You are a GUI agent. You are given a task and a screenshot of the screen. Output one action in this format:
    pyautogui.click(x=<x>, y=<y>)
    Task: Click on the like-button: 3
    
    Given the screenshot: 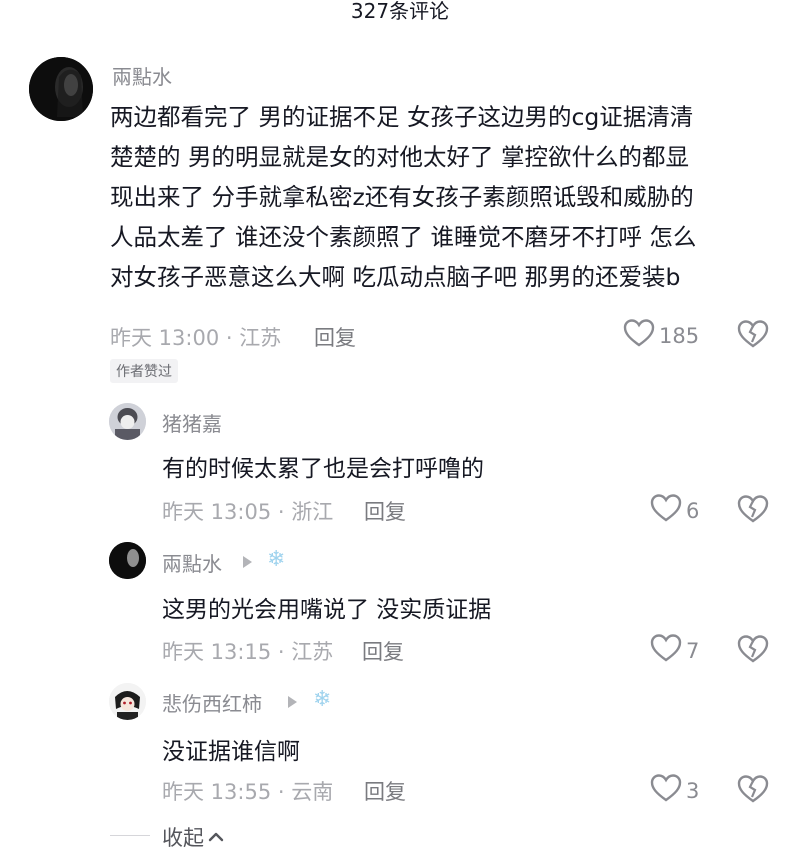 What is the action you would take?
    pyautogui.click(x=674, y=790)
    